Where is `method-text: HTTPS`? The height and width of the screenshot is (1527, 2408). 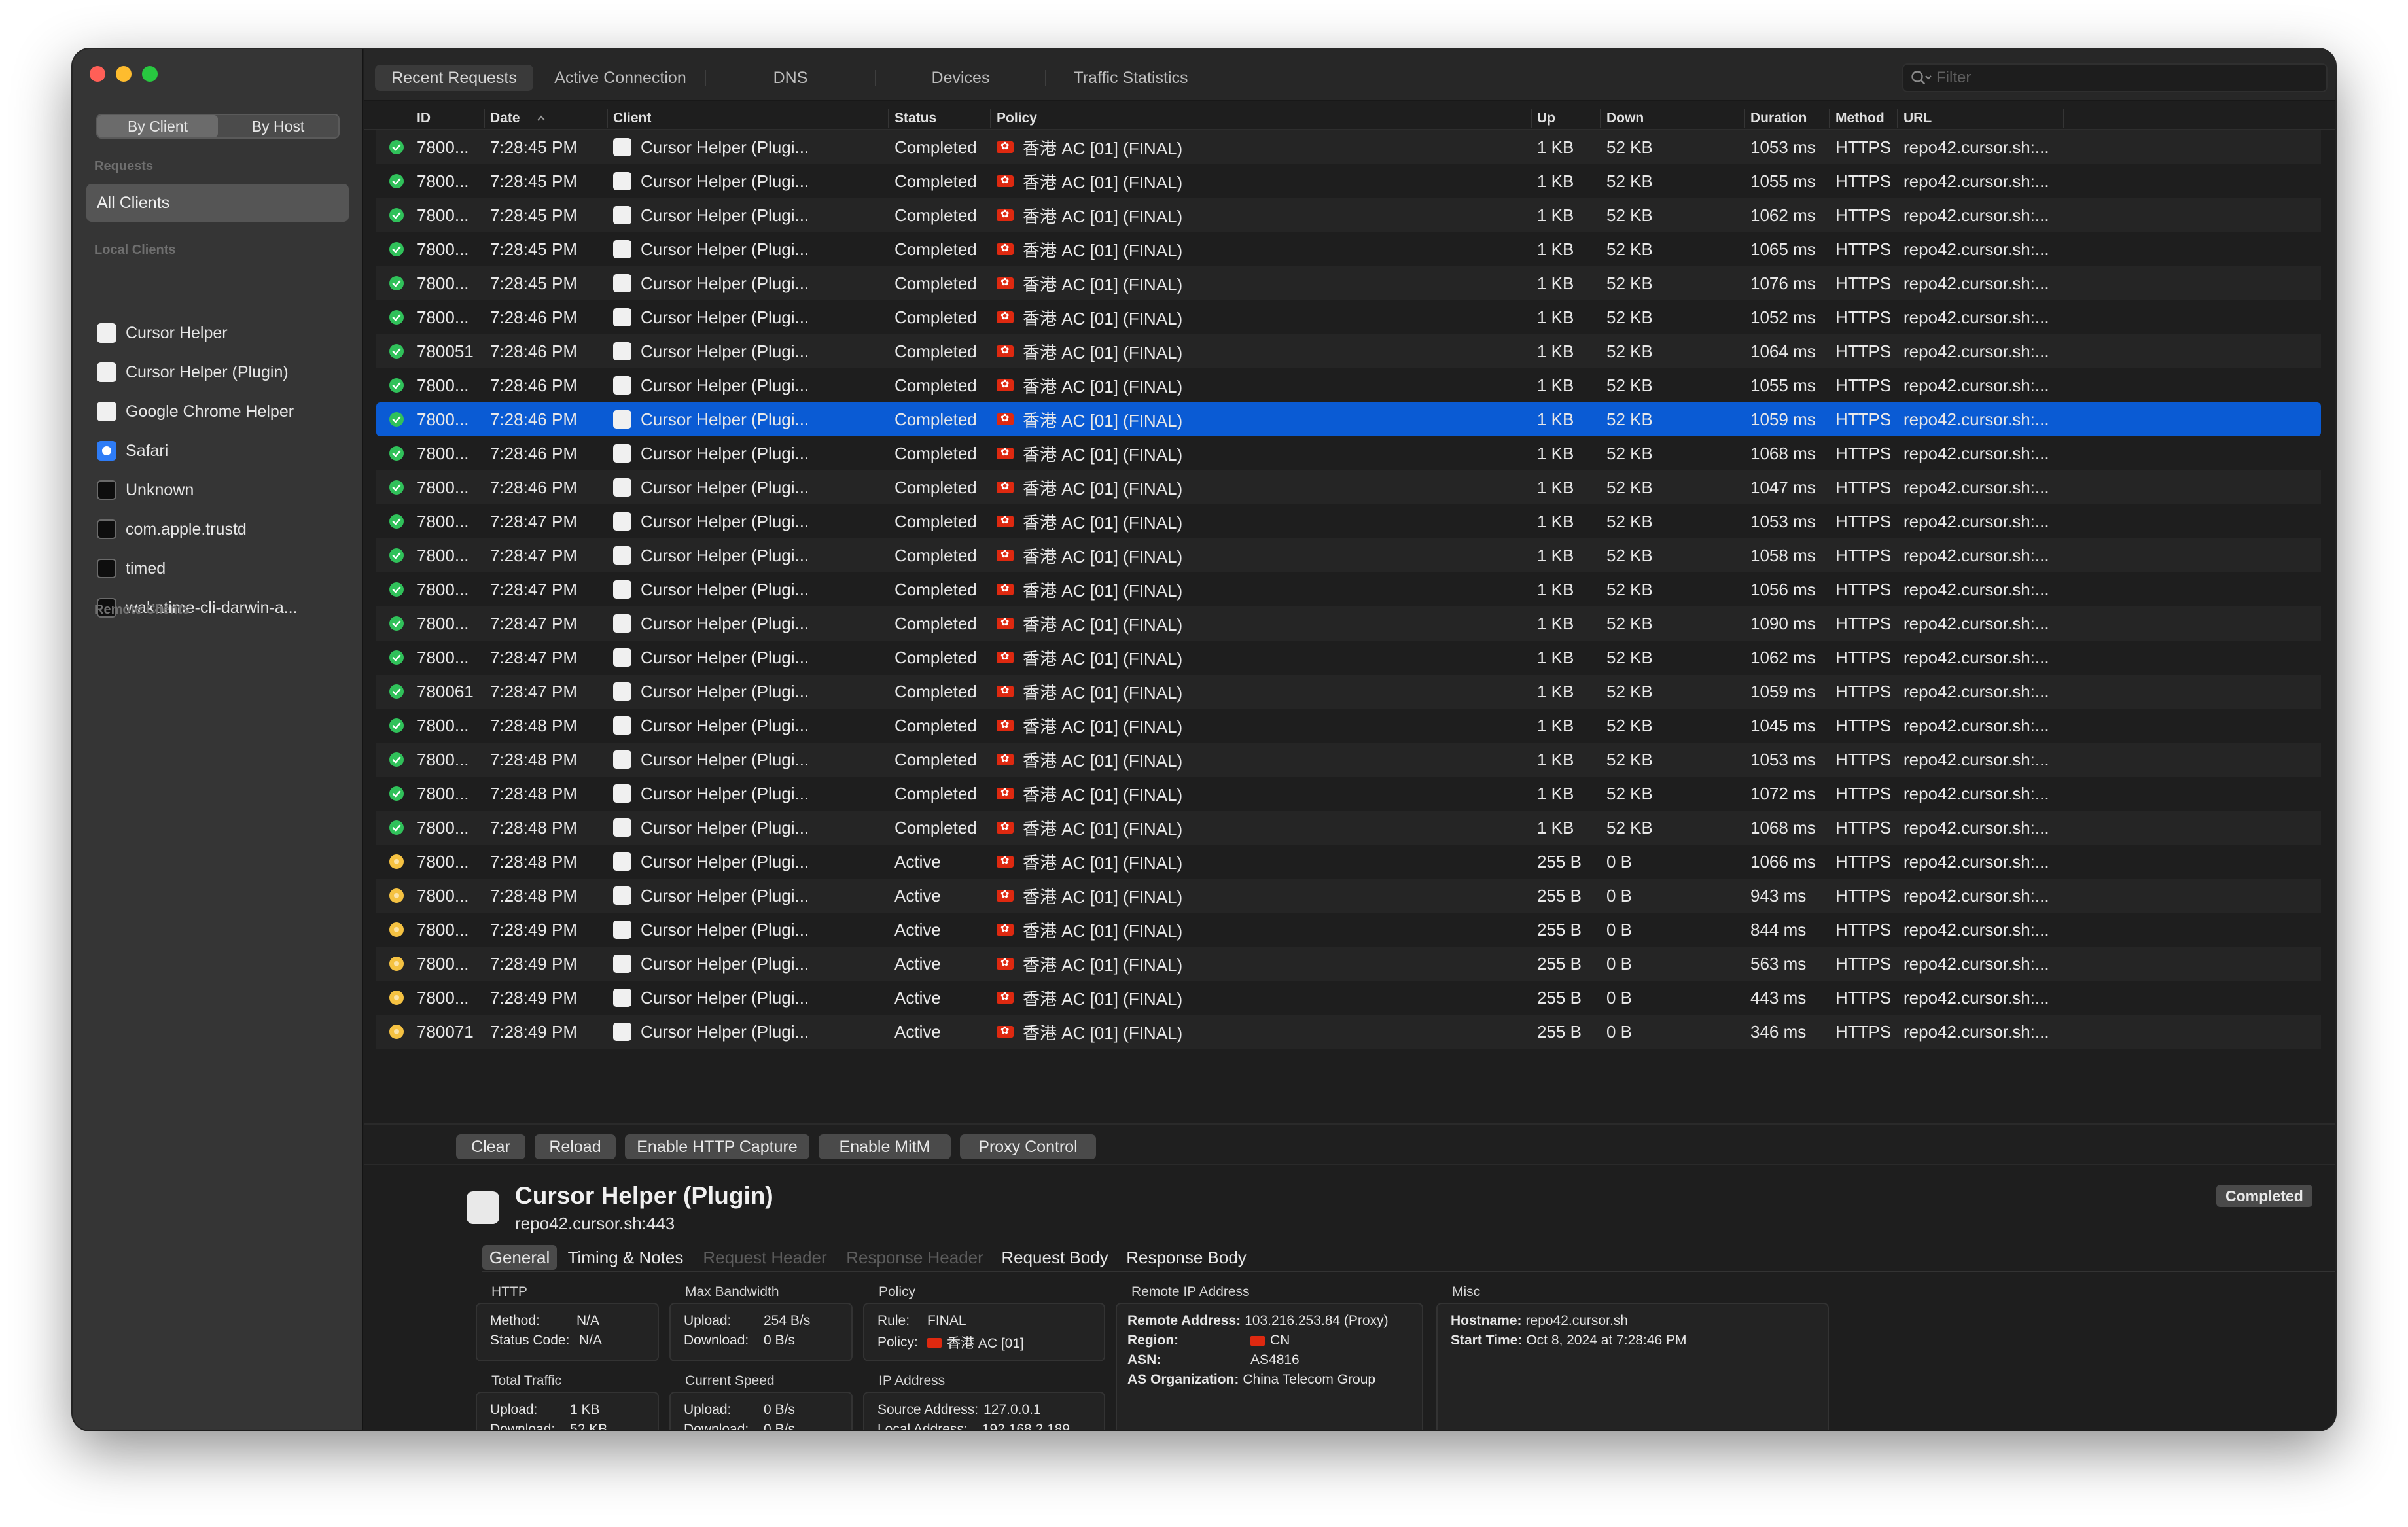 method-text: HTTPS is located at coordinates (1863, 487).